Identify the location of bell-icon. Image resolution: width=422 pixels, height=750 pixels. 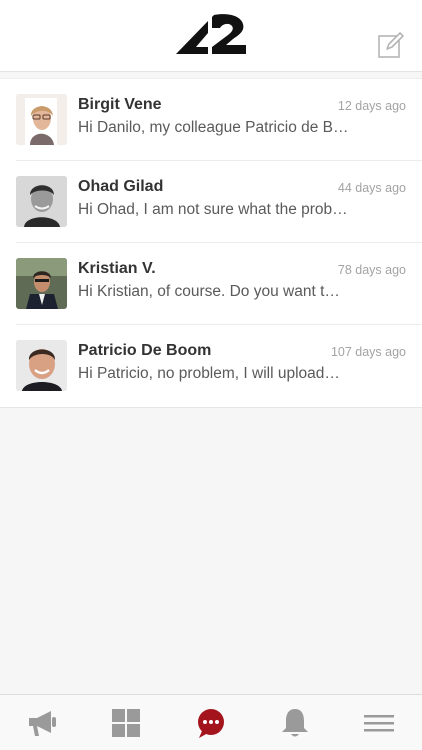
(295, 723).